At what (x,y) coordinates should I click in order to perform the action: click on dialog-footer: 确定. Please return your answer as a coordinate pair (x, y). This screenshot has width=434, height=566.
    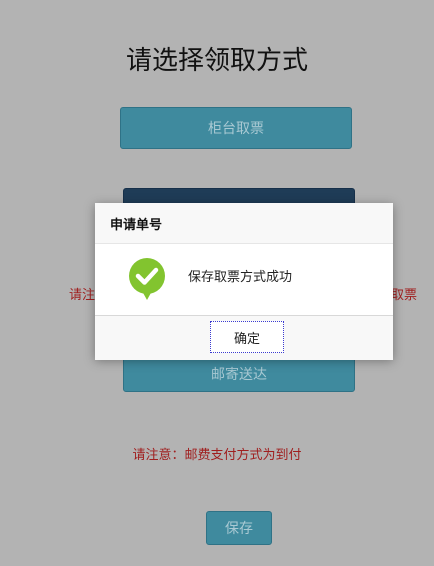
    Looking at the image, I should click on (244, 338).